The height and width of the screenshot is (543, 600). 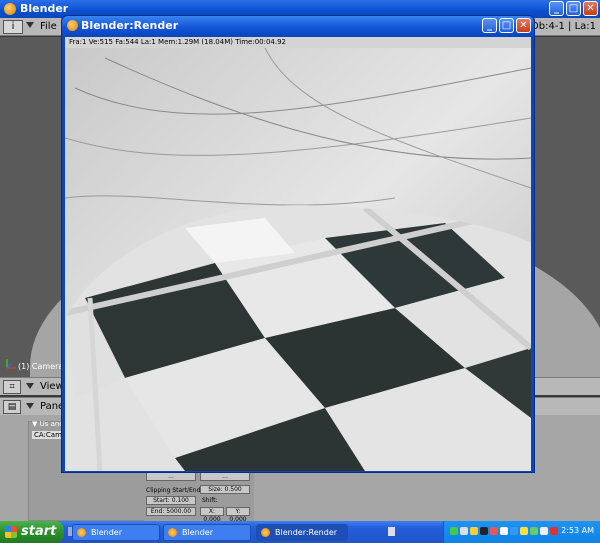 I want to click on main-window-controls: _ □ ✕, so click(x=573, y=8).